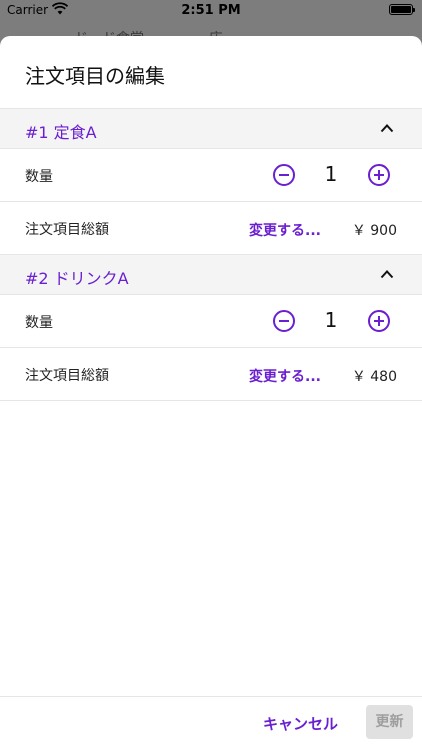  I want to click on total-row-2: 注文項目総額 変更する... ￥ 480, so click(211, 374).